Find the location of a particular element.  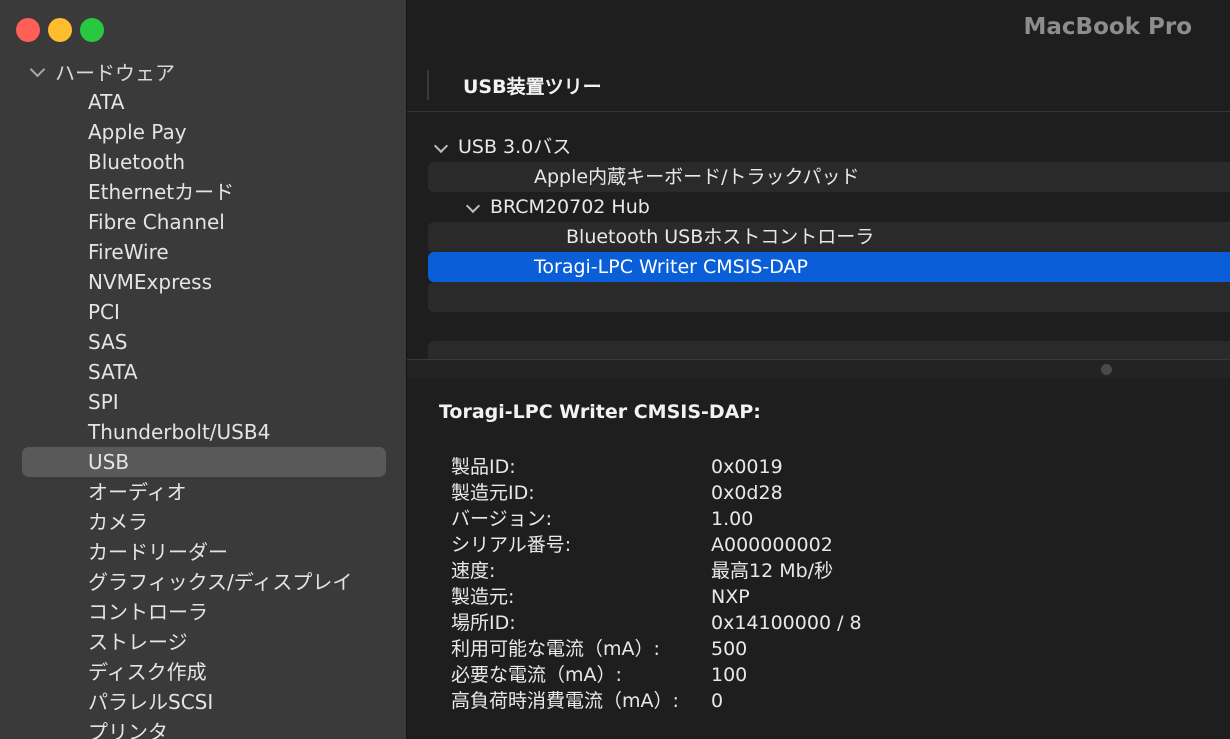

tree-row: USB 3.0バス is located at coordinates (829, 147).